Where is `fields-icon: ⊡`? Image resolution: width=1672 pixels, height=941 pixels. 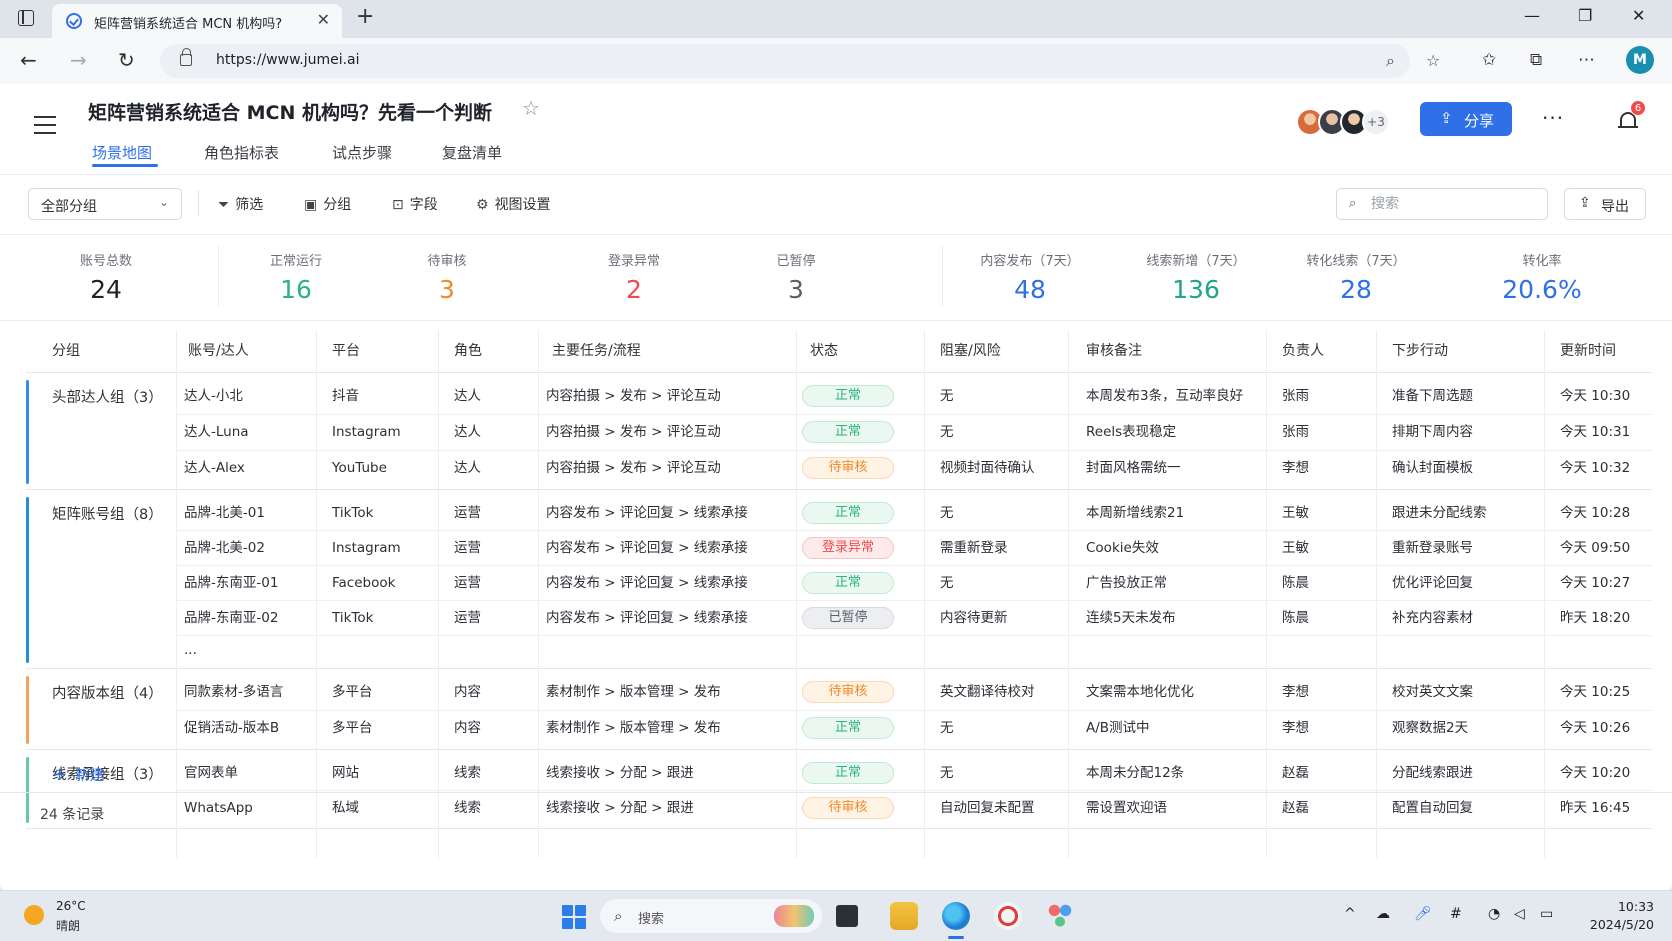
fields-icon: ⊡ is located at coordinates (398, 205).